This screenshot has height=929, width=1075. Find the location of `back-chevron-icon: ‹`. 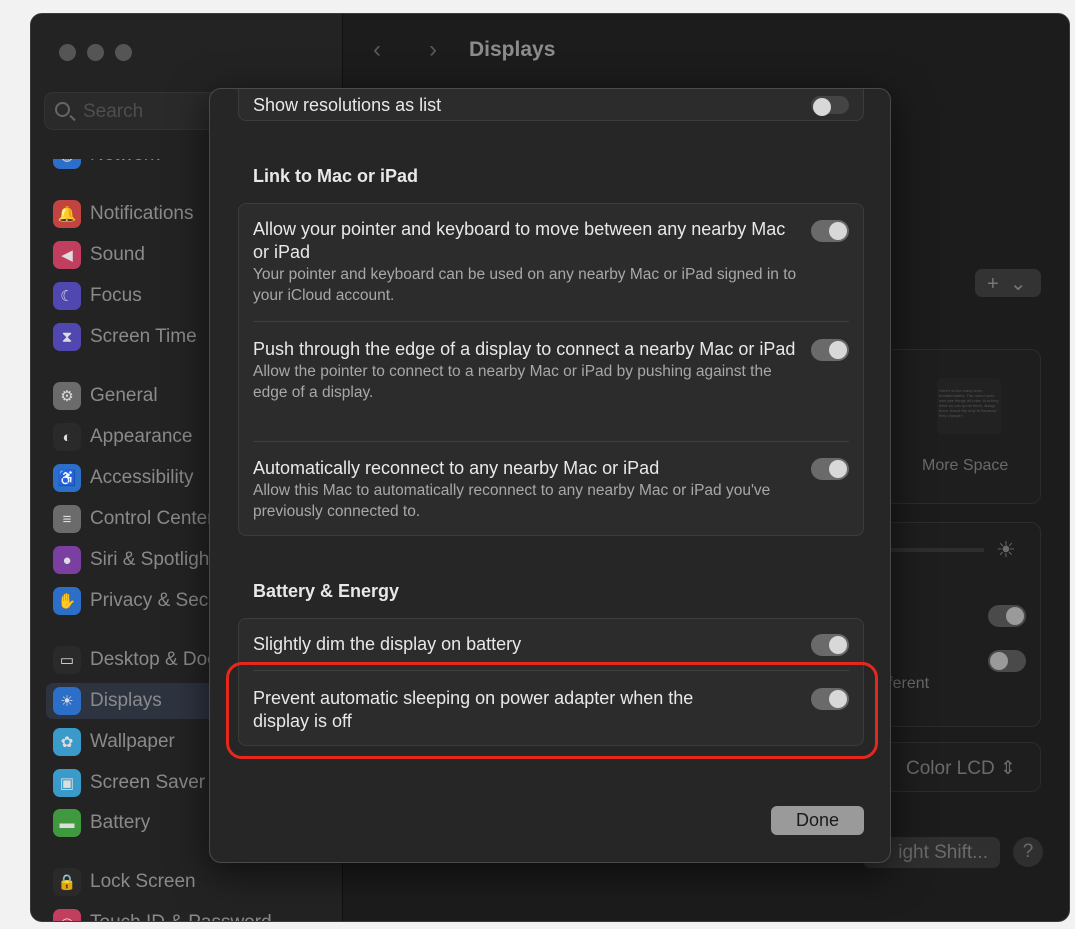

back-chevron-icon: ‹ is located at coordinates (377, 50).